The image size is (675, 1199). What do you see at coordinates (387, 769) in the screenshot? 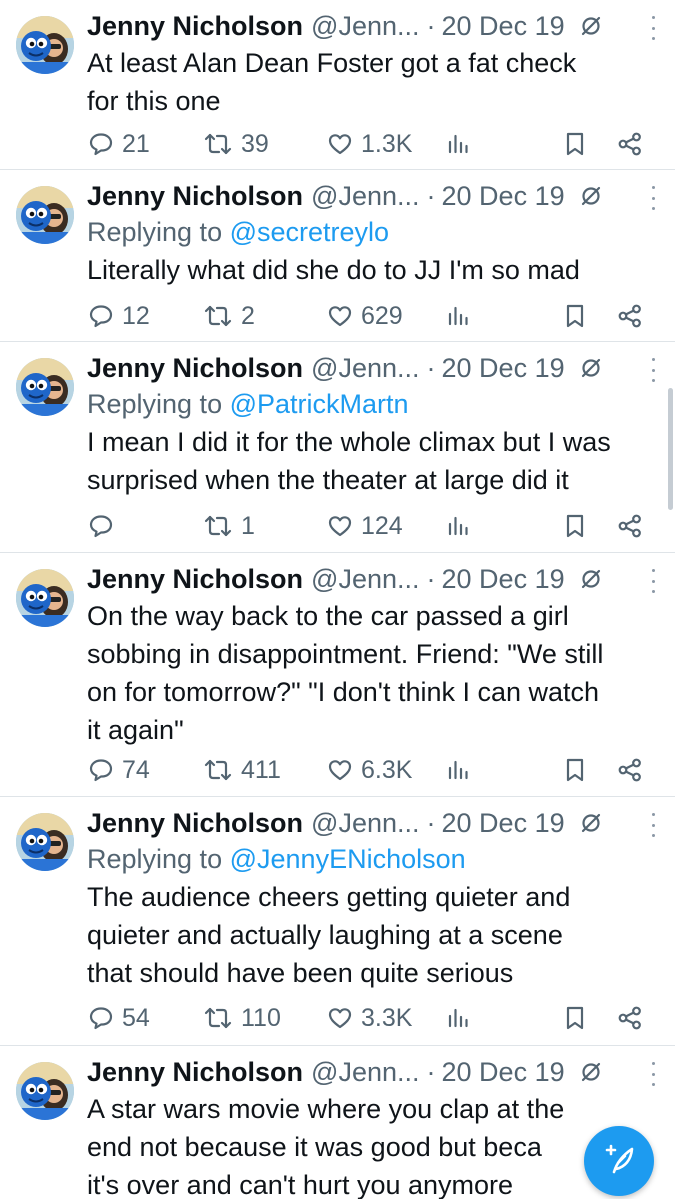
I see `like-count: 6.3K` at bounding box center [387, 769].